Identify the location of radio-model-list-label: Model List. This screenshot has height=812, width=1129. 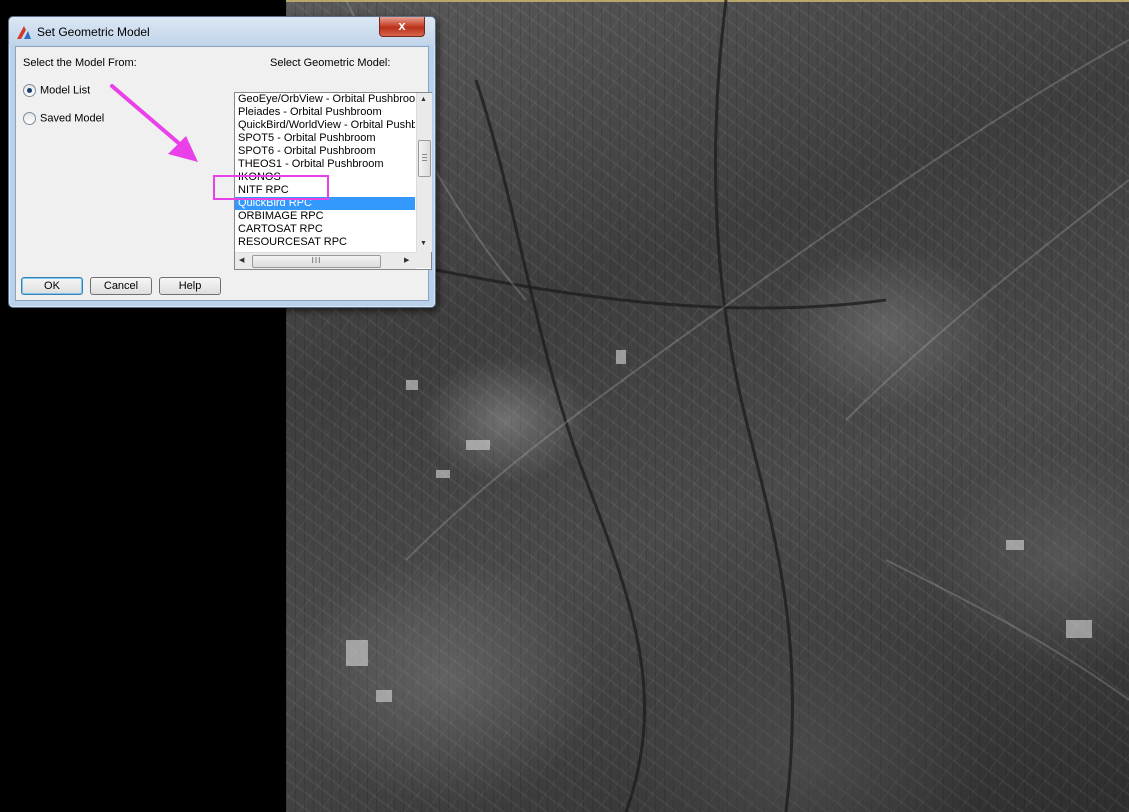
(65, 90).